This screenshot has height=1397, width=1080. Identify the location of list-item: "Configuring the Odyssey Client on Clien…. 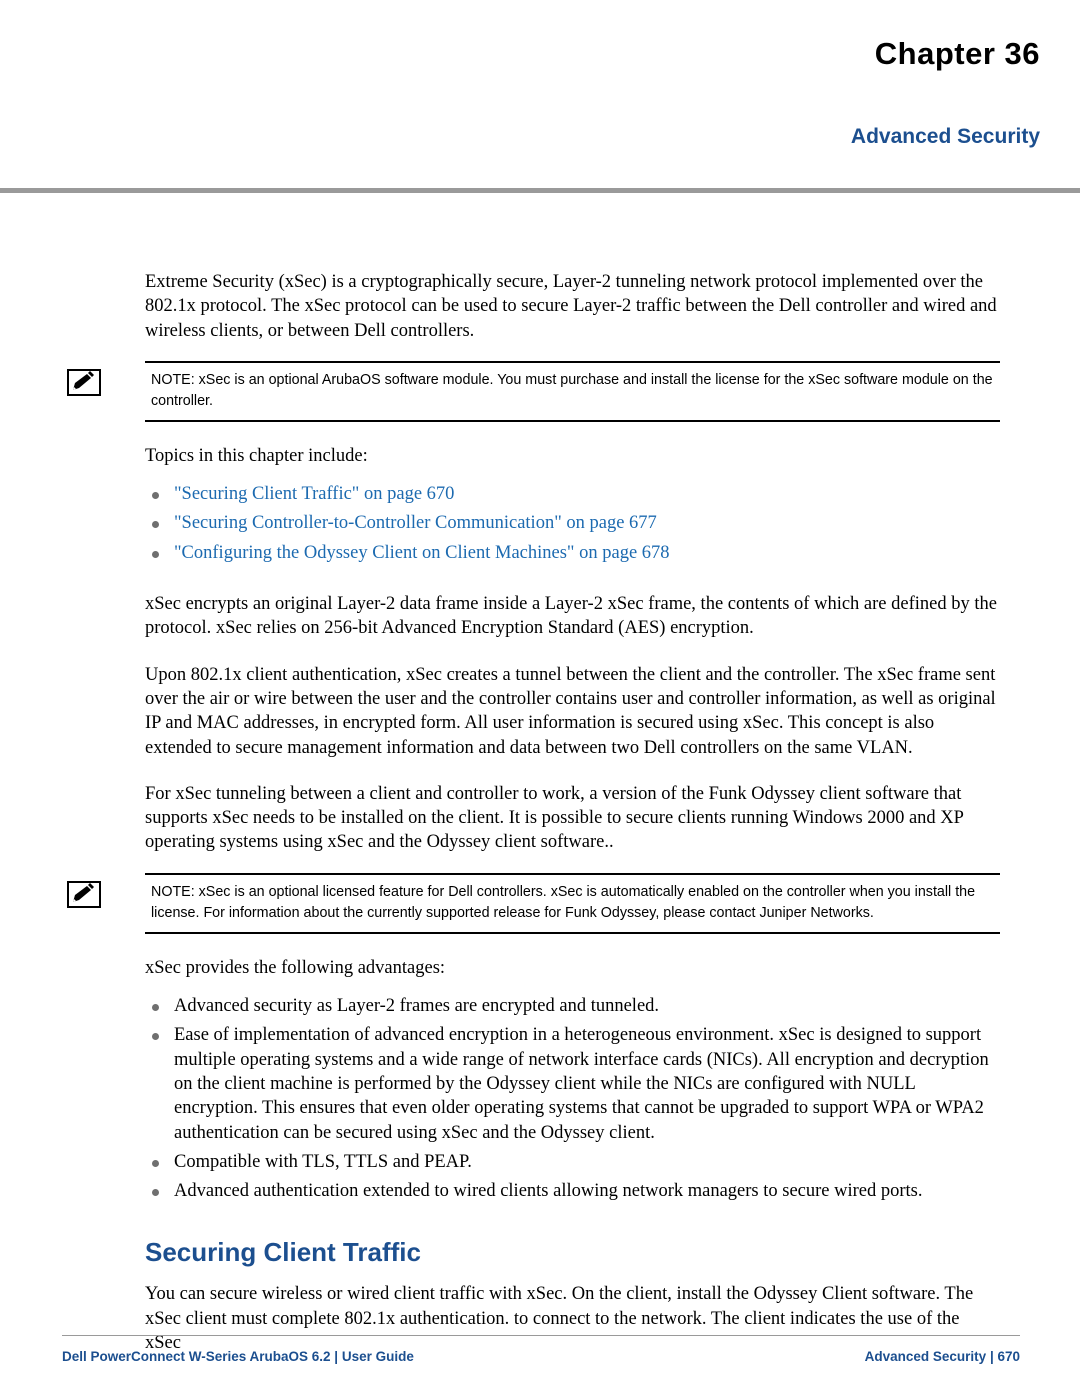
(572, 553).